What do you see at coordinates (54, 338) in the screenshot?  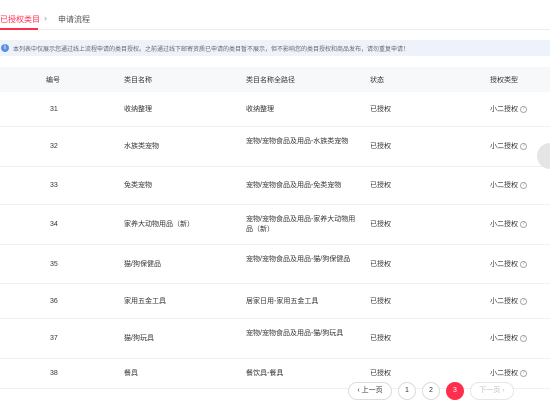 I see `row-id: 37` at bounding box center [54, 338].